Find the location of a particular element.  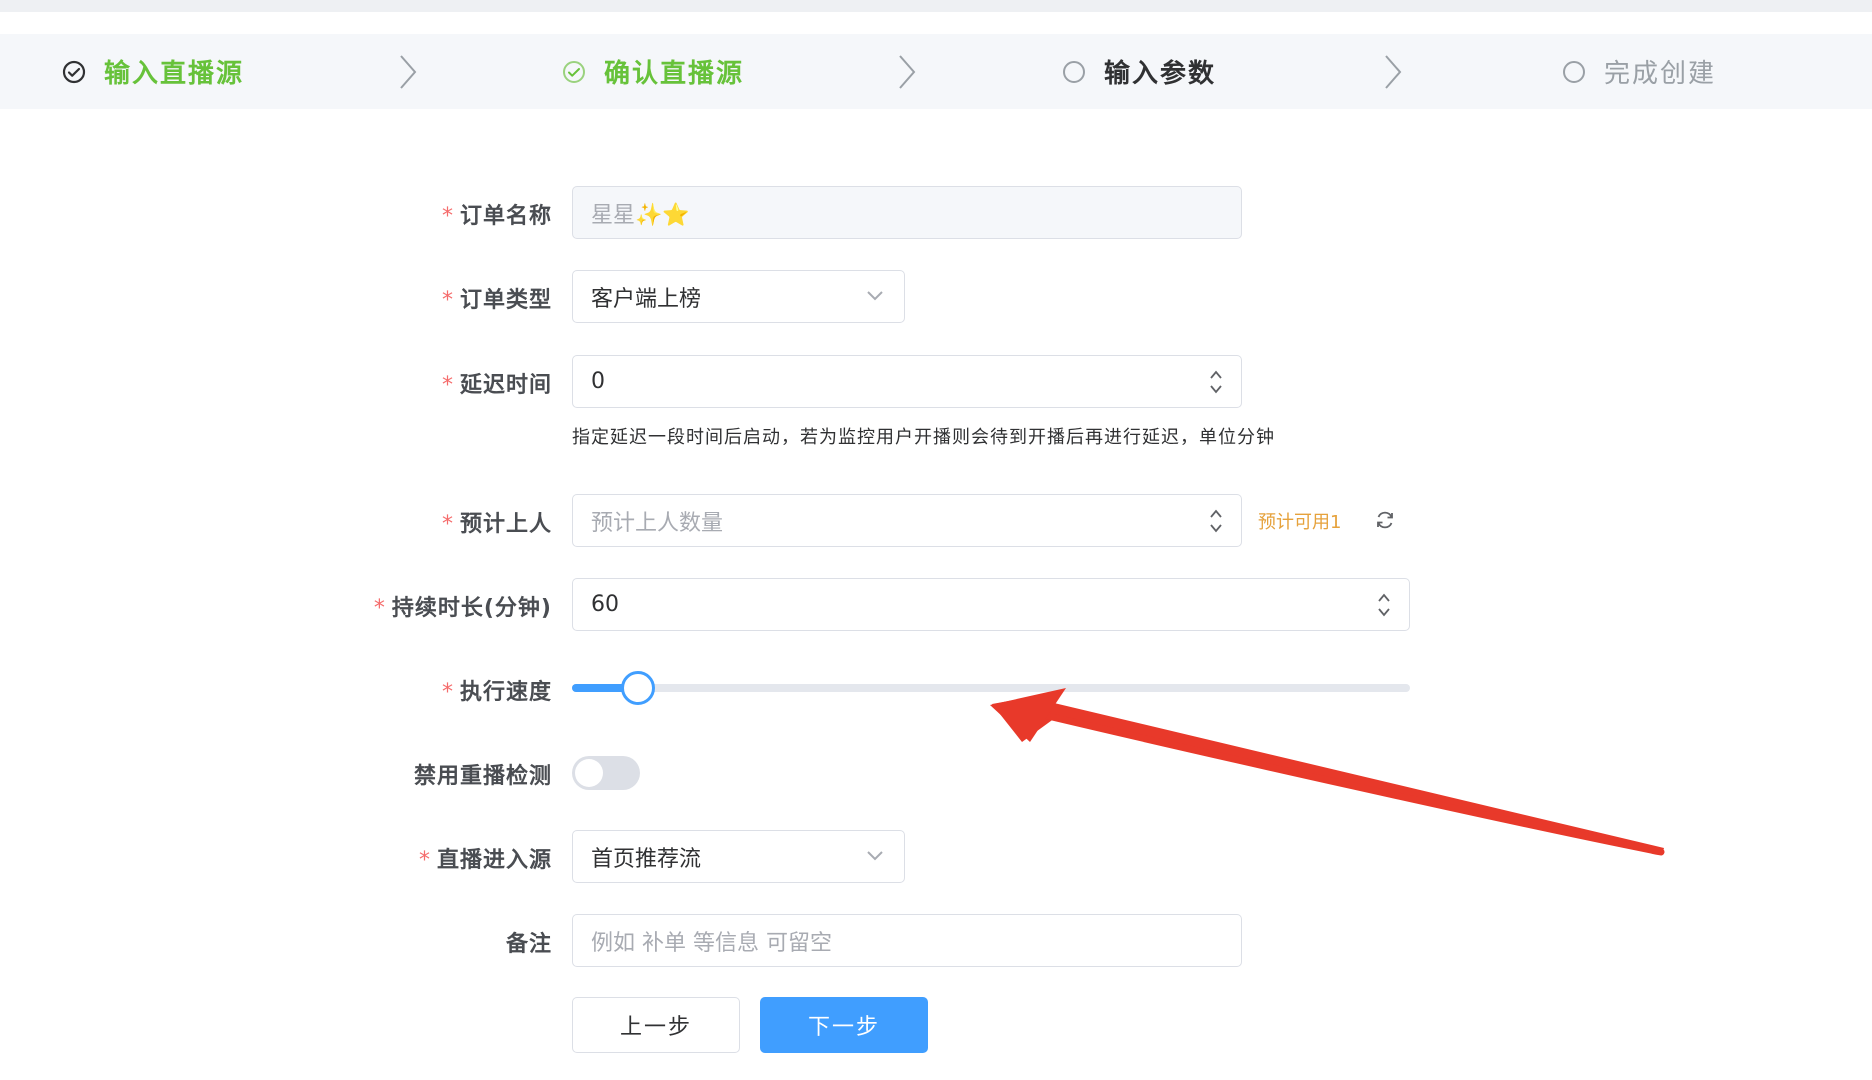

remark-input: 例如 补单 等信息 可留空 is located at coordinates (907, 940).